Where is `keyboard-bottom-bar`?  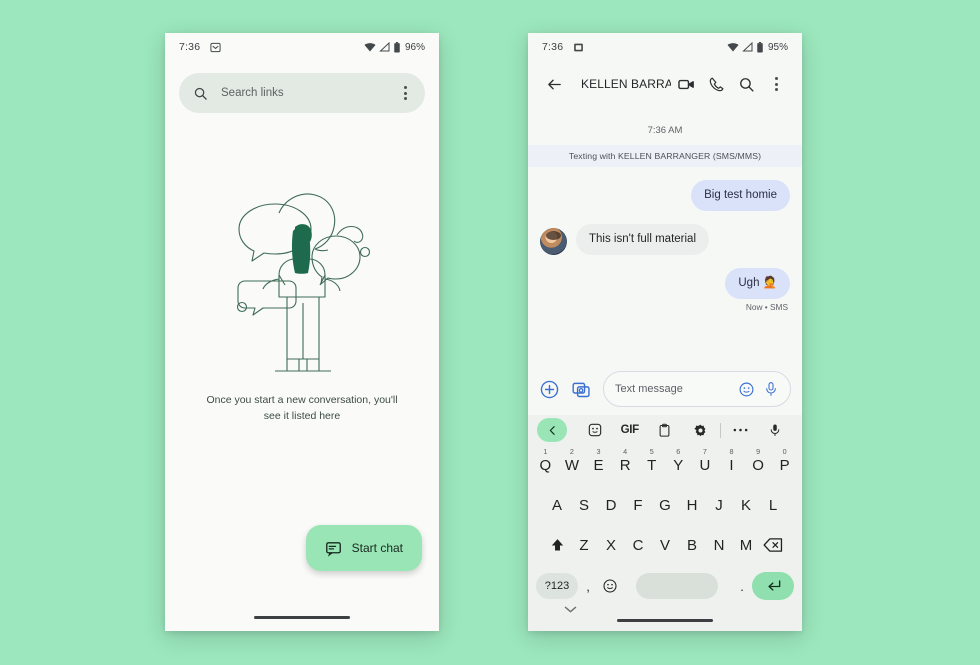 keyboard-bottom-bar is located at coordinates (665, 614).